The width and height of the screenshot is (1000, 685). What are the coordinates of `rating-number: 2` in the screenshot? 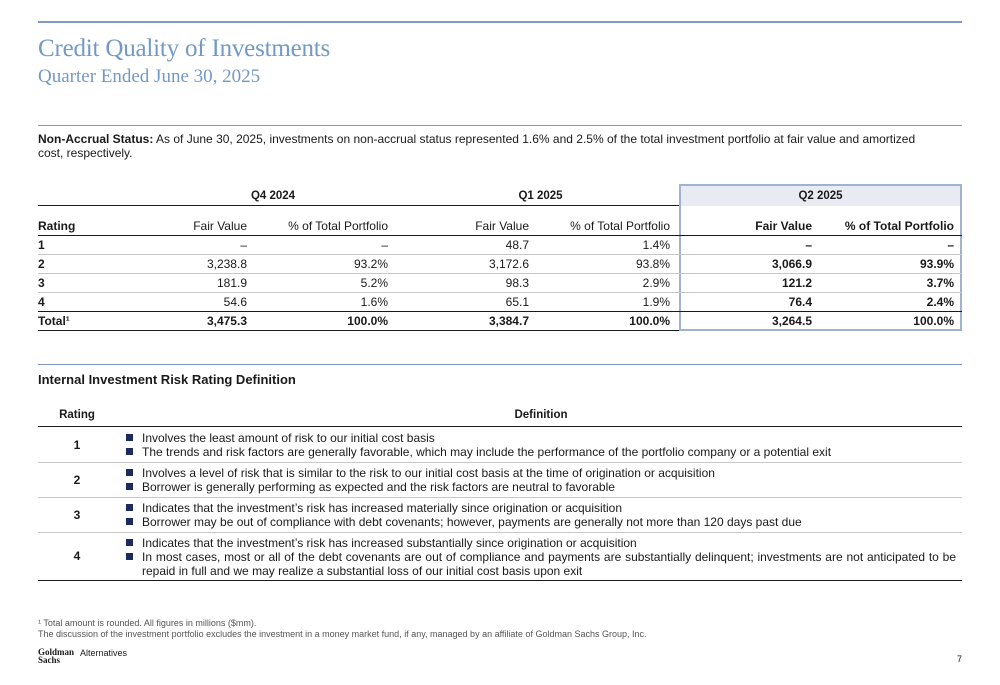 It's located at (77, 480).